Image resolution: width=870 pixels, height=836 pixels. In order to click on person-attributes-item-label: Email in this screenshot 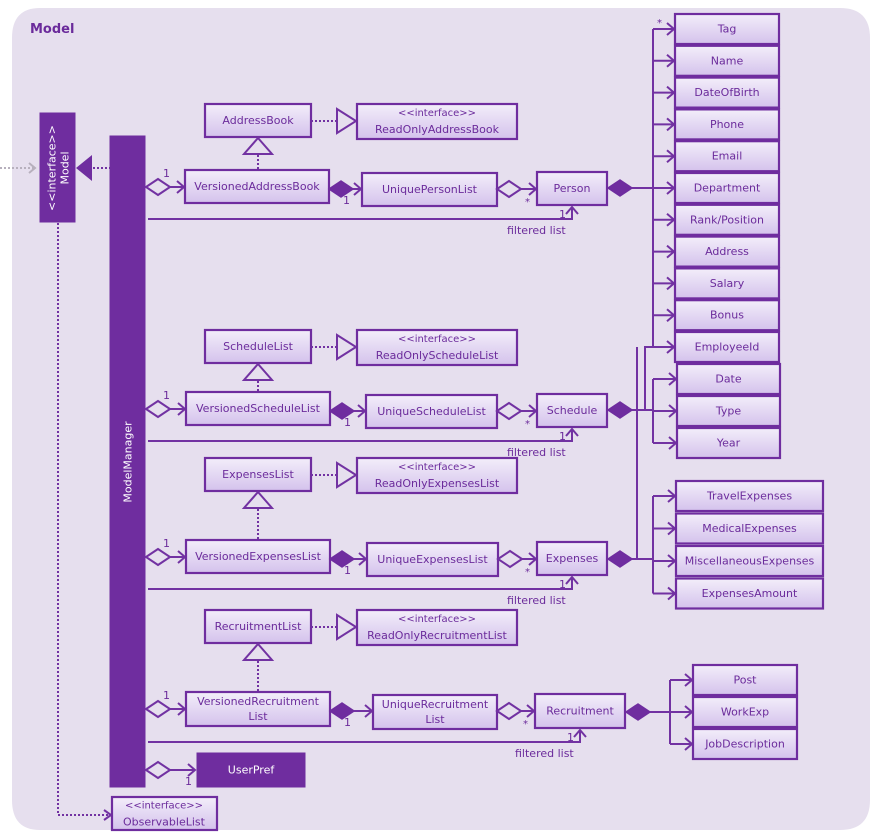, I will do `click(727, 156)`.